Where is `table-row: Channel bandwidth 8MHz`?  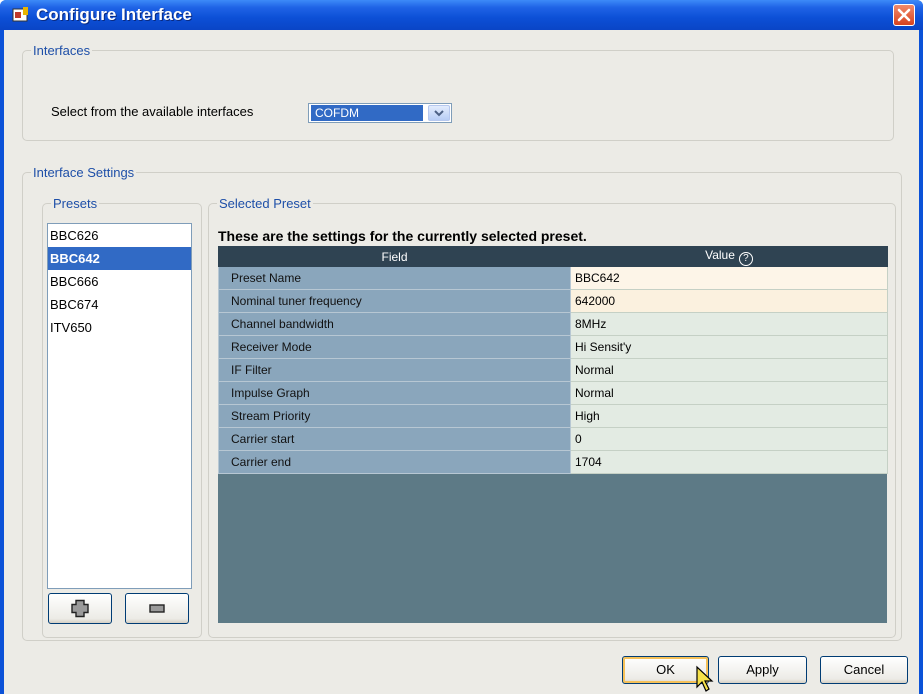 table-row: Channel bandwidth 8MHz is located at coordinates (553, 324).